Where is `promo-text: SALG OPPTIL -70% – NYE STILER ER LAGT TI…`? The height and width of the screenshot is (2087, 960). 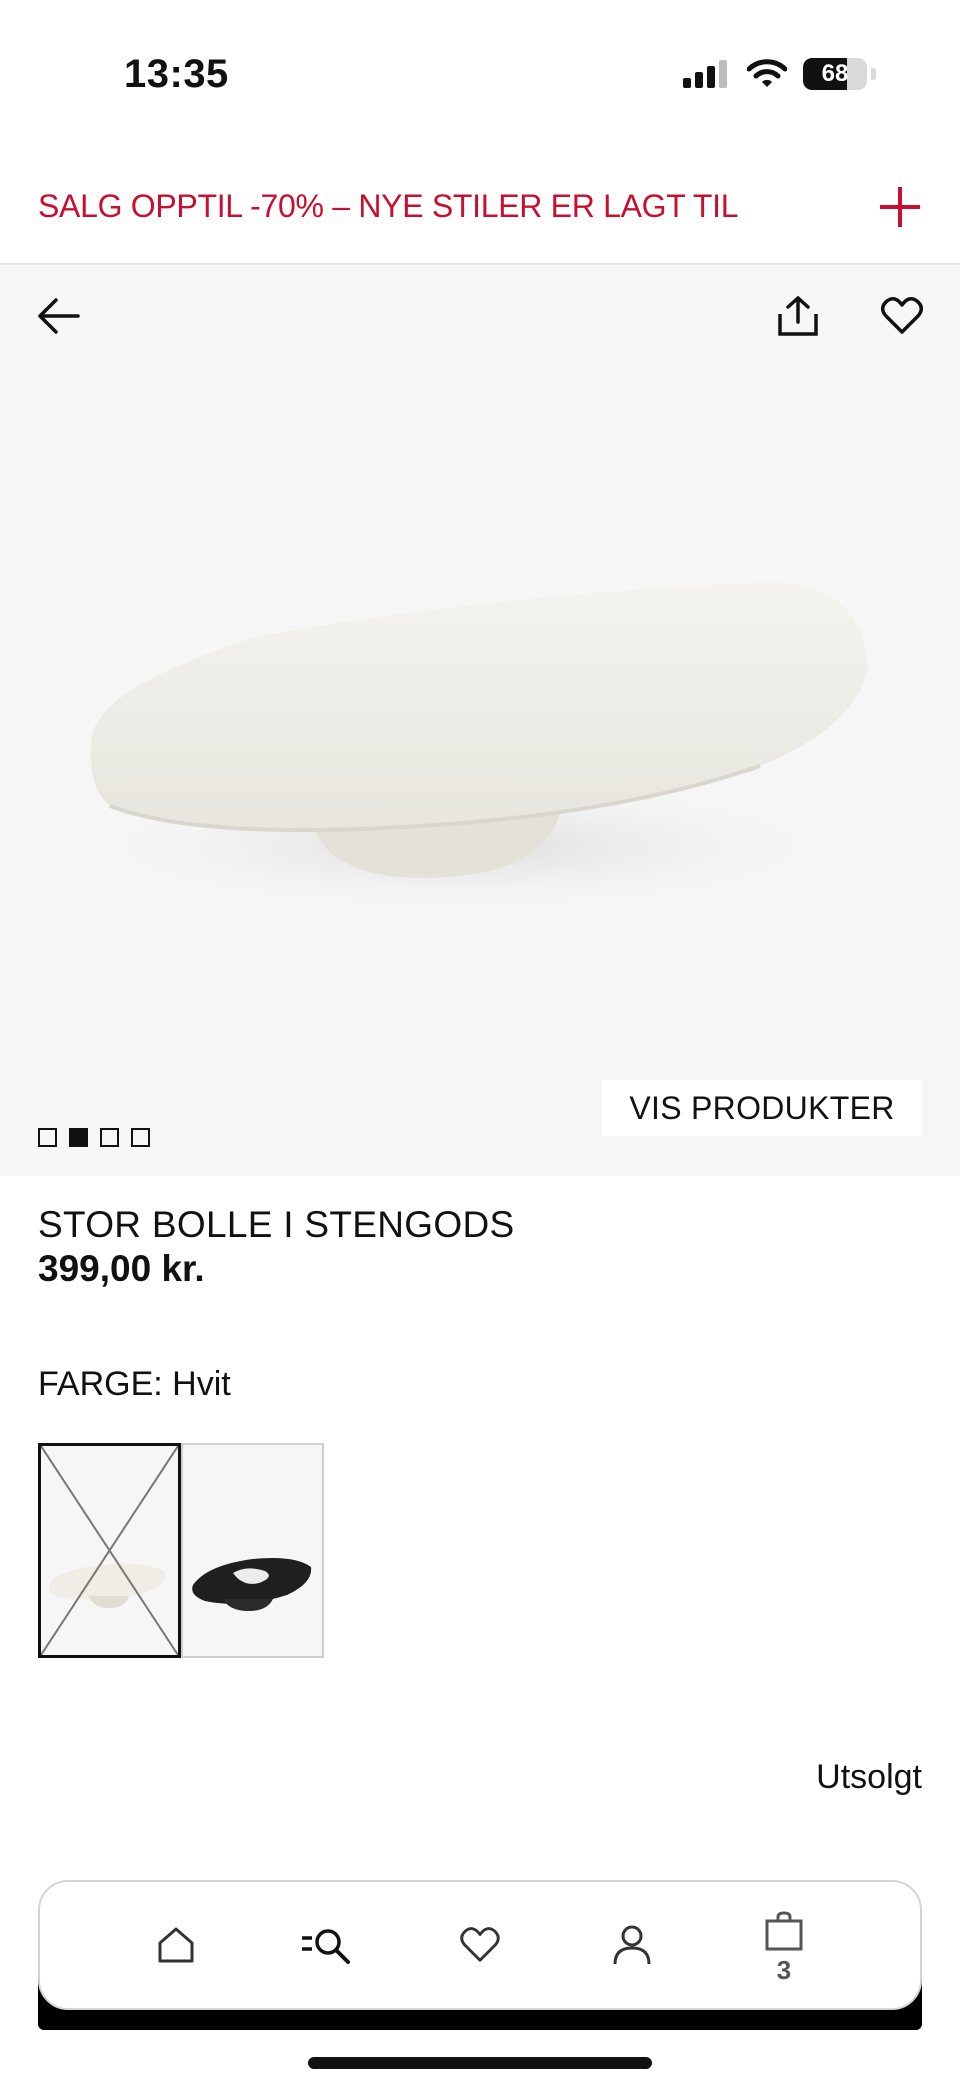 promo-text: SALG OPPTIL -70% – NYE STILER ER LAGT TI… is located at coordinates (388, 206).